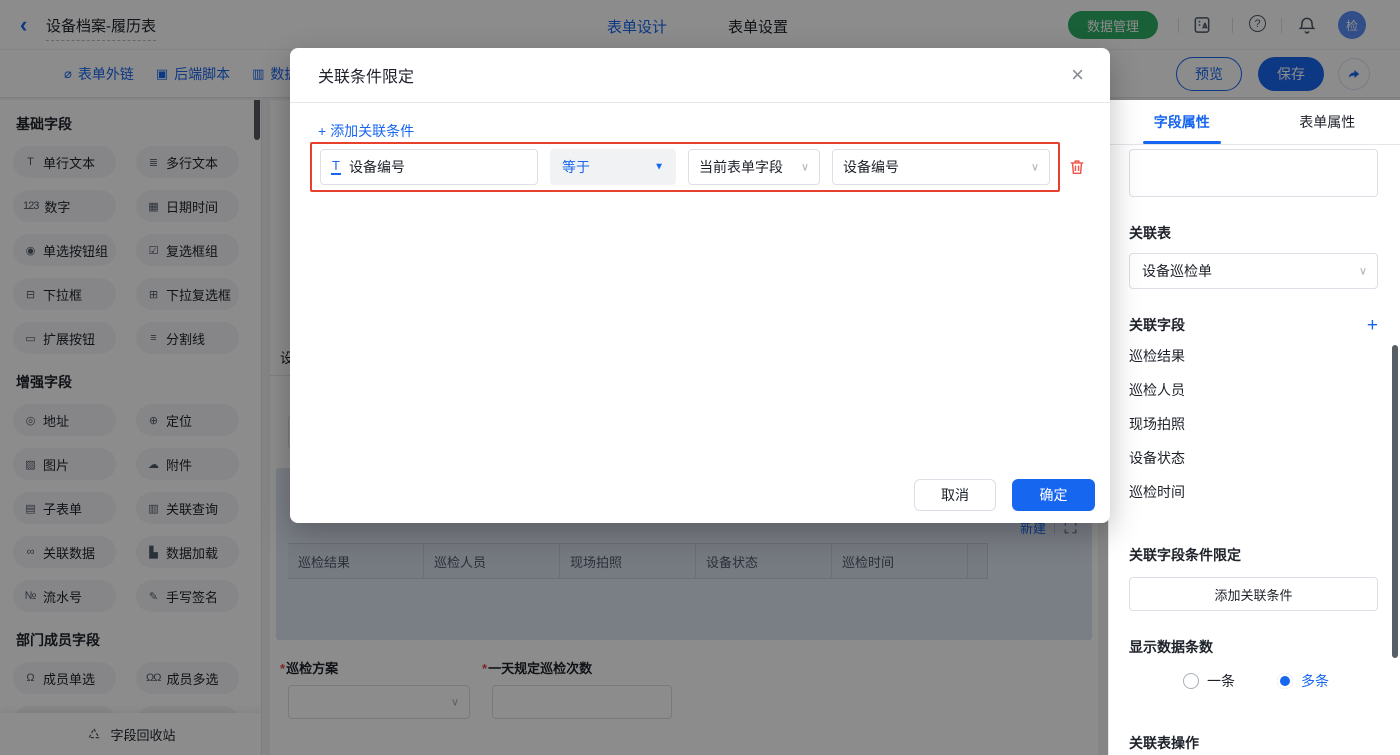  What do you see at coordinates (871, 167) in the screenshot?
I see `target-field-value: 设备编号` at bounding box center [871, 167].